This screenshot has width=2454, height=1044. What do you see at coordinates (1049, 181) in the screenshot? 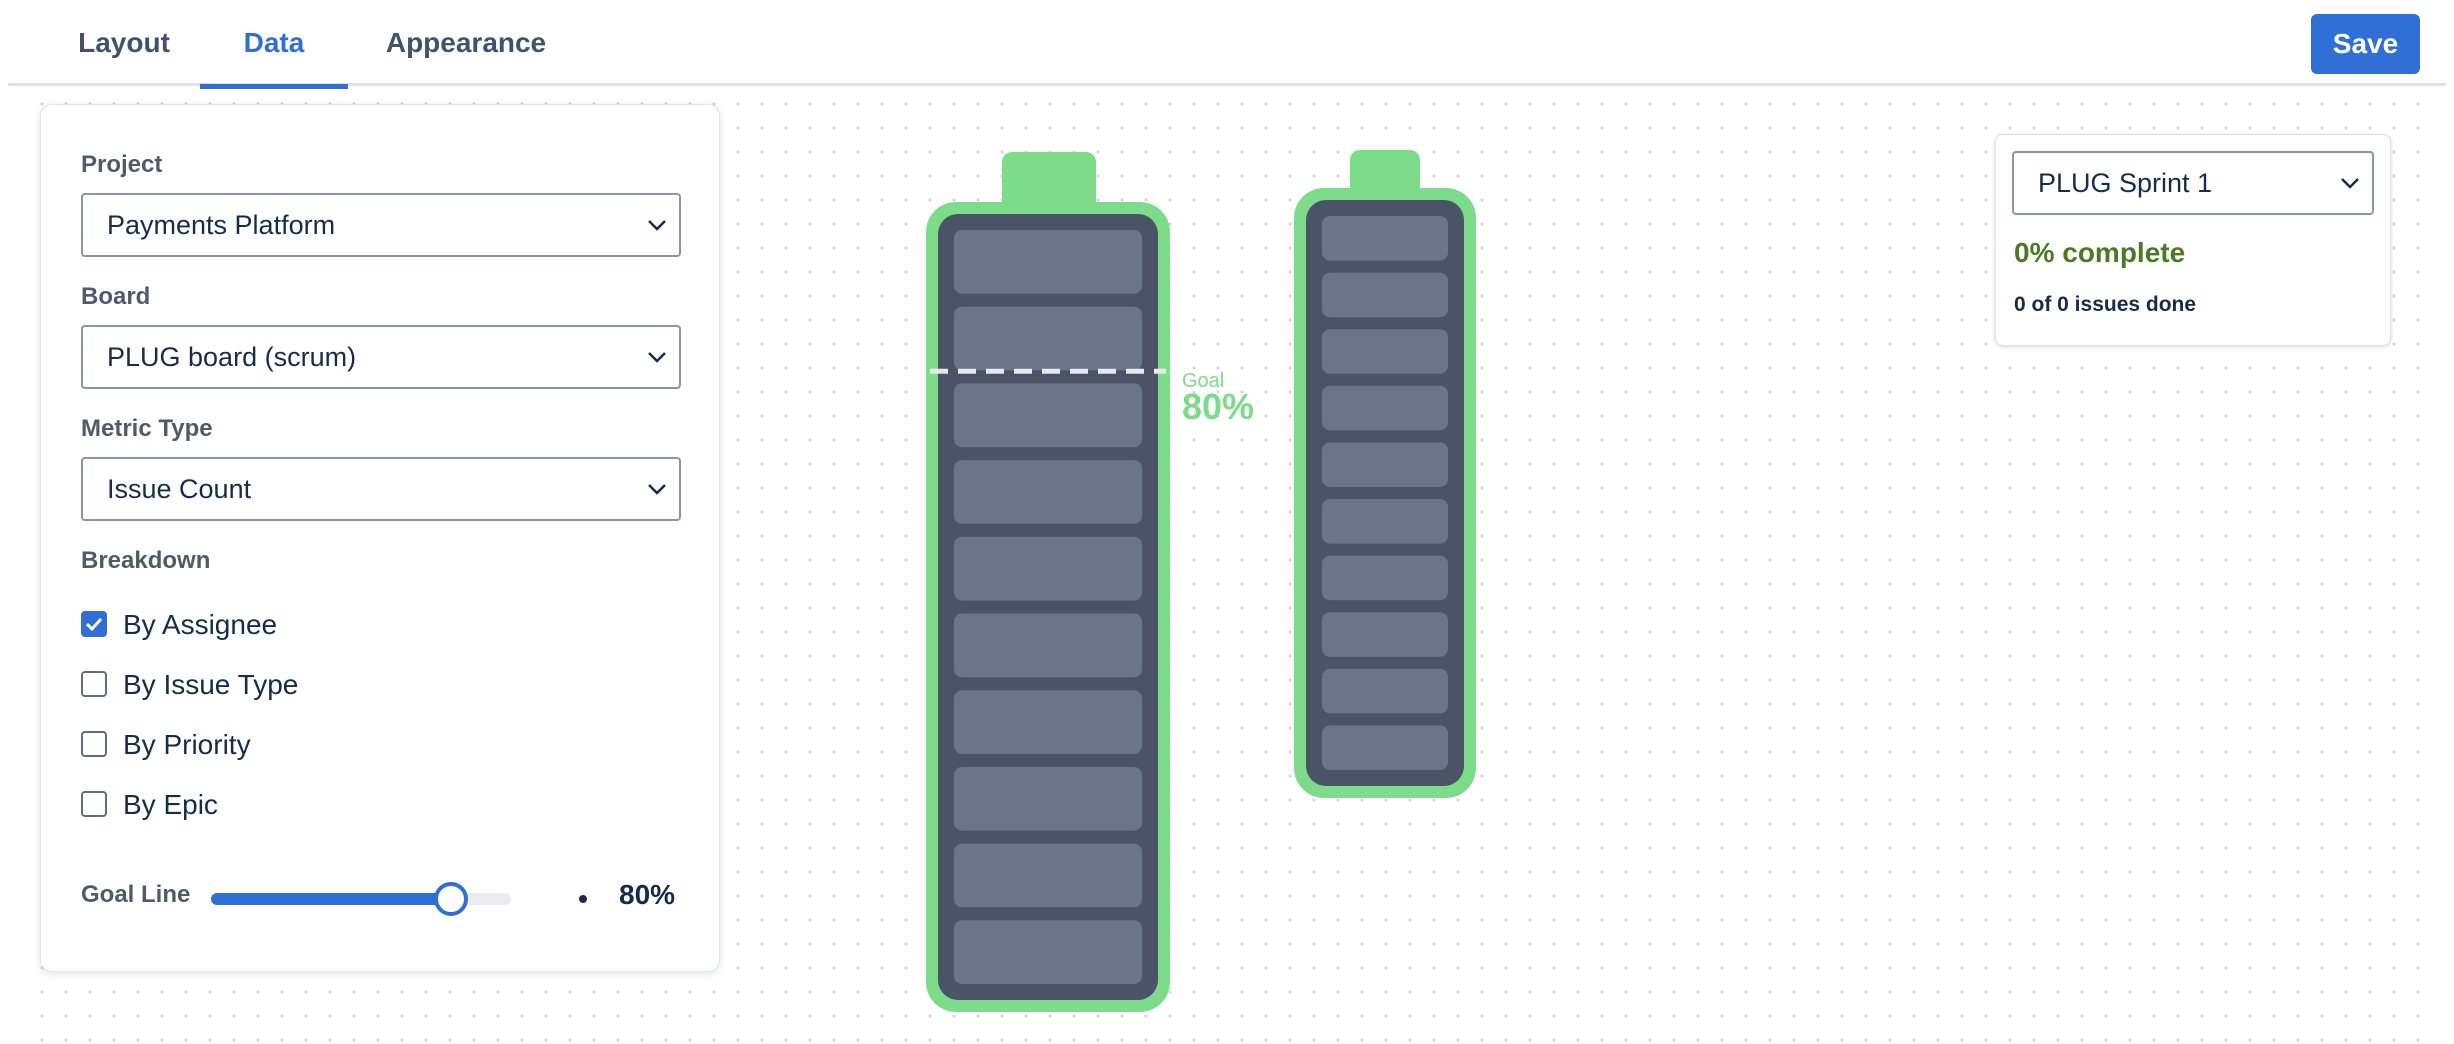
I see `battery-cap` at bounding box center [1049, 181].